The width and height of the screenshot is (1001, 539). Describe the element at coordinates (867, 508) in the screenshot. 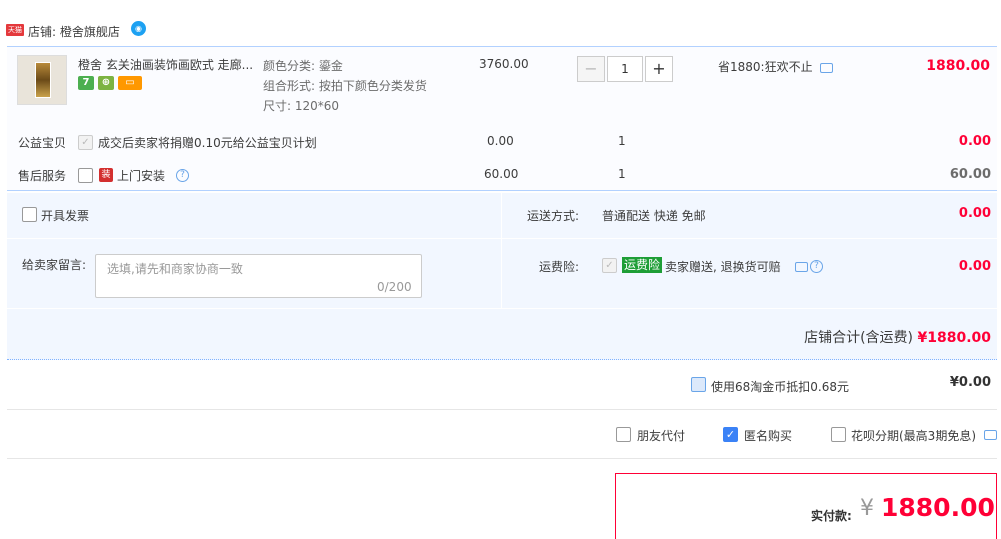

I see `currency-symbol: ¥` at that location.